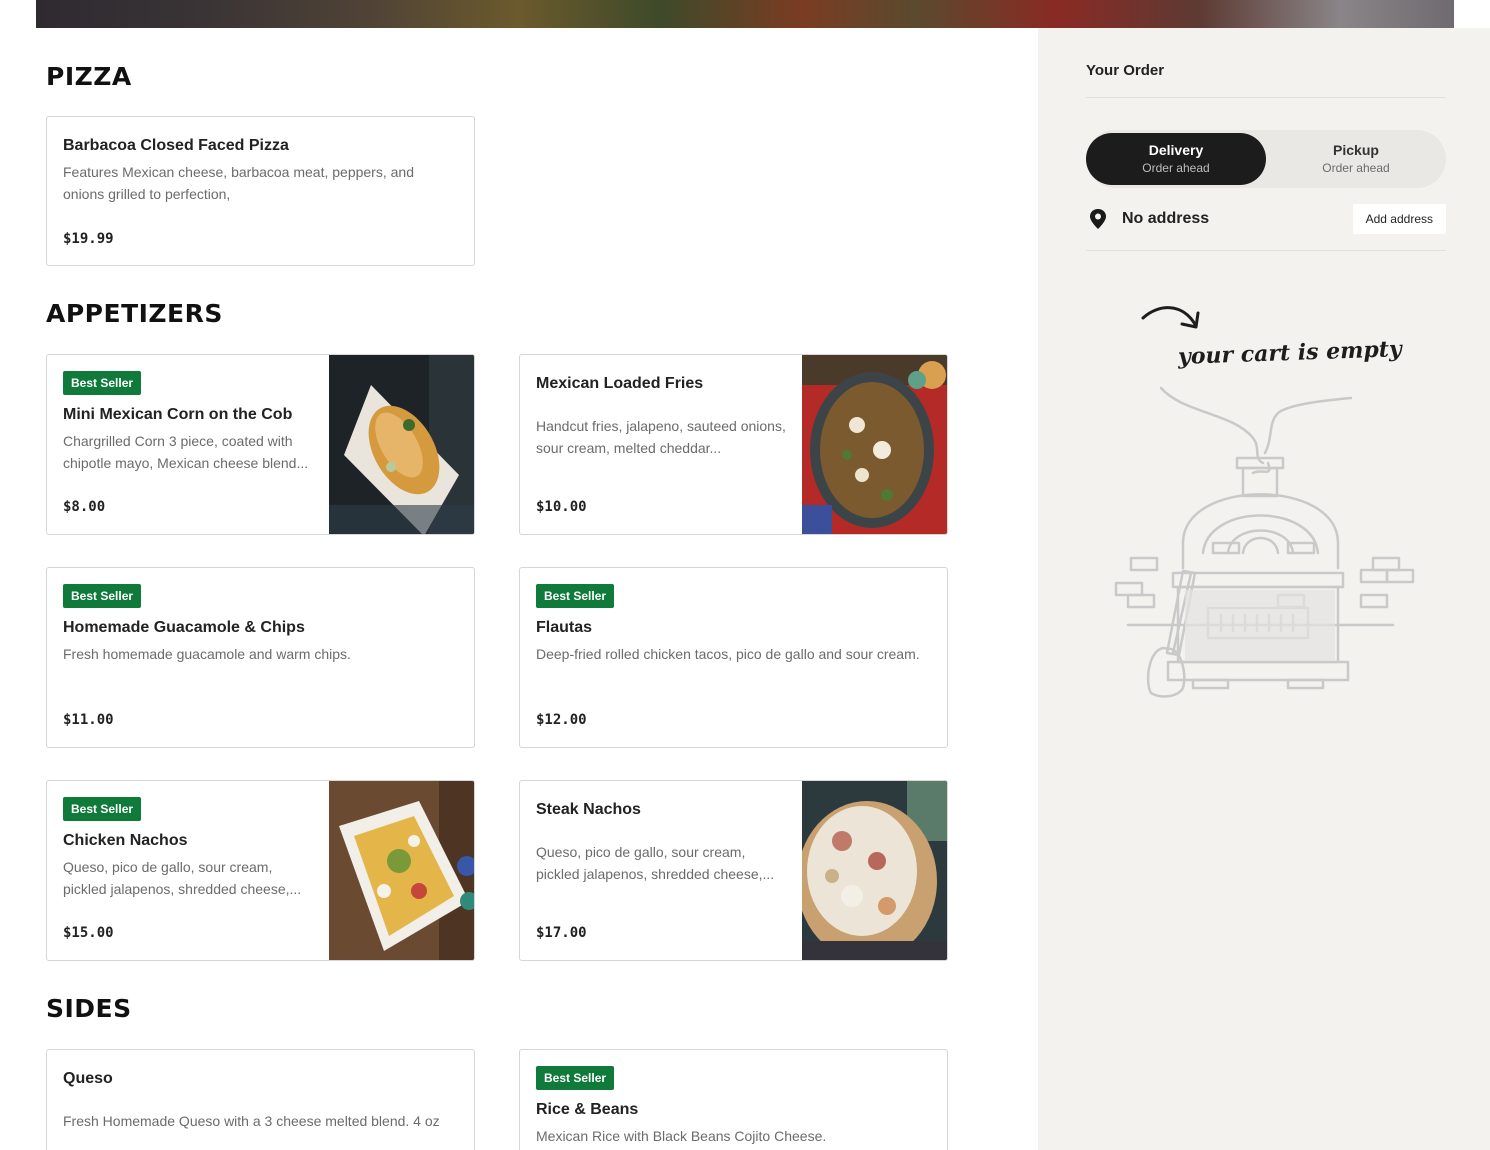 This screenshot has height=1150, width=1490. I want to click on item-name: Homemade Guacamole & Chips, so click(184, 627).